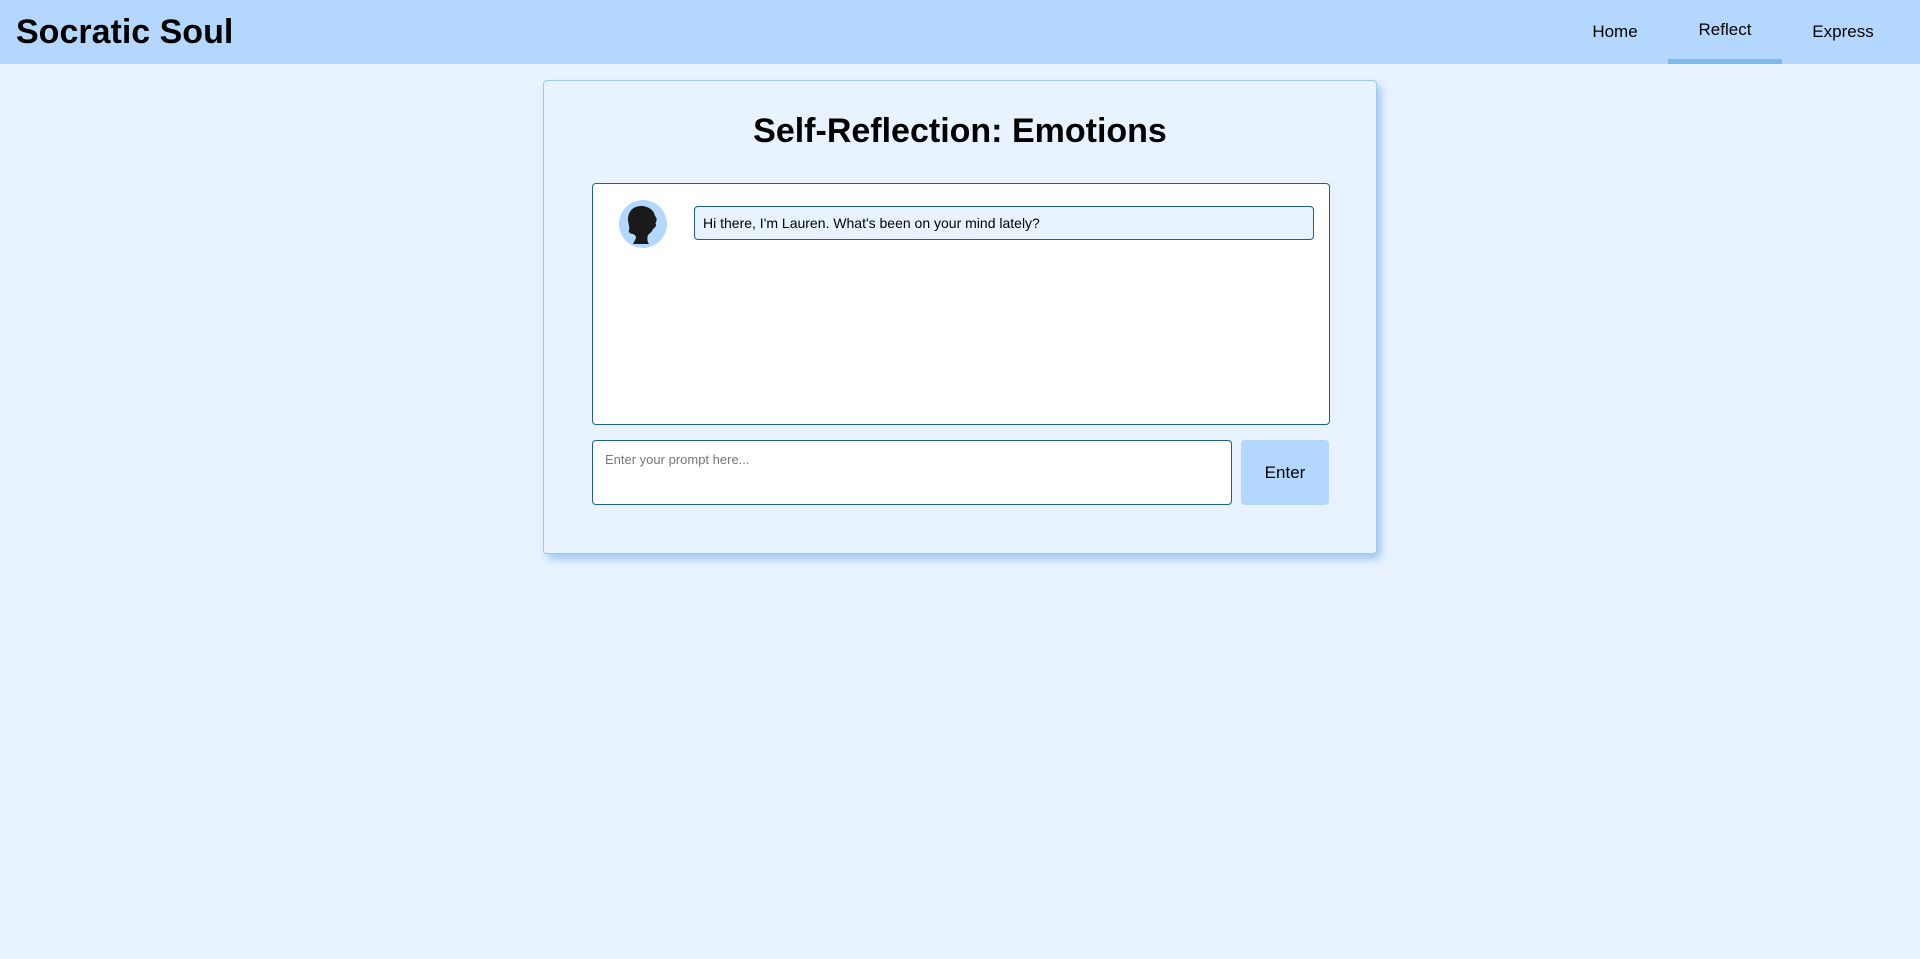 This screenshot has width=1920, height=959. Describe the element at coordinates (960, 32) in the screenshot. I see `top-navbar: Socratic Soul Home Reflect Express` at that location.